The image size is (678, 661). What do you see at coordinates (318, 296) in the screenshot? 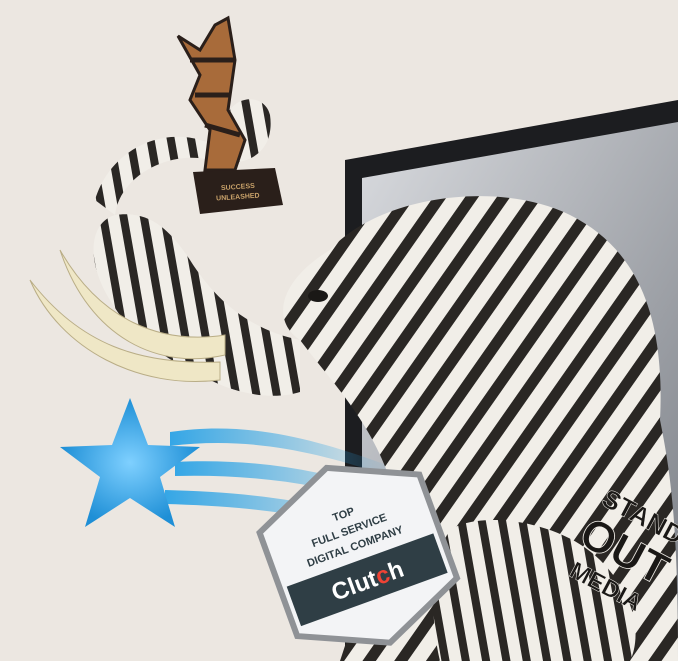
I see `eye` at bounding box center [318, 296].